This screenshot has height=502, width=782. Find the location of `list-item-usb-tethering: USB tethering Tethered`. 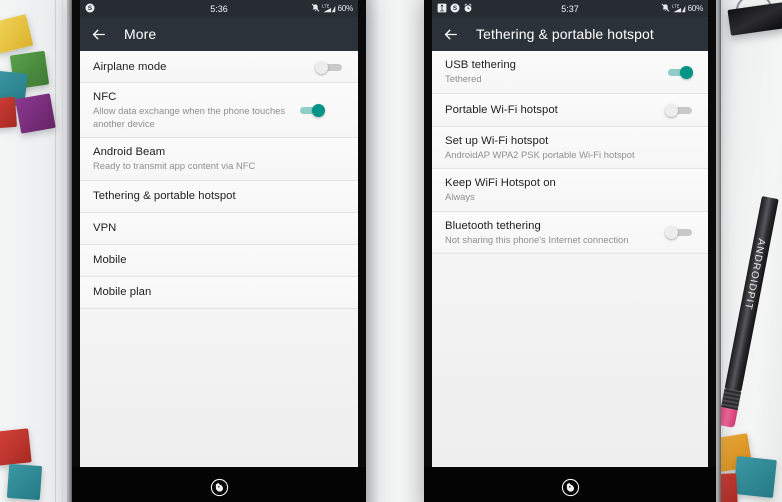

list-item-usb-tethering: USB tethering Tethered is located at coordinates (570, 72).